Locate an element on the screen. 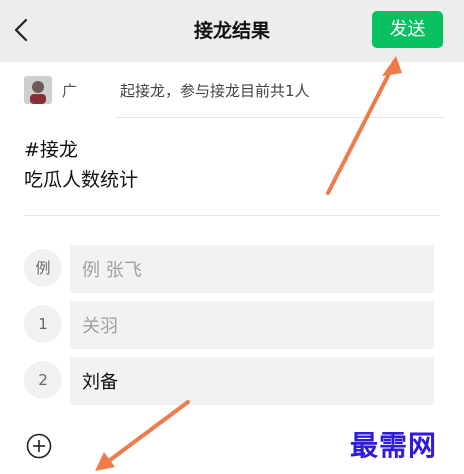  watermark-logo: 最需网 is located at coordinates (394, 445).